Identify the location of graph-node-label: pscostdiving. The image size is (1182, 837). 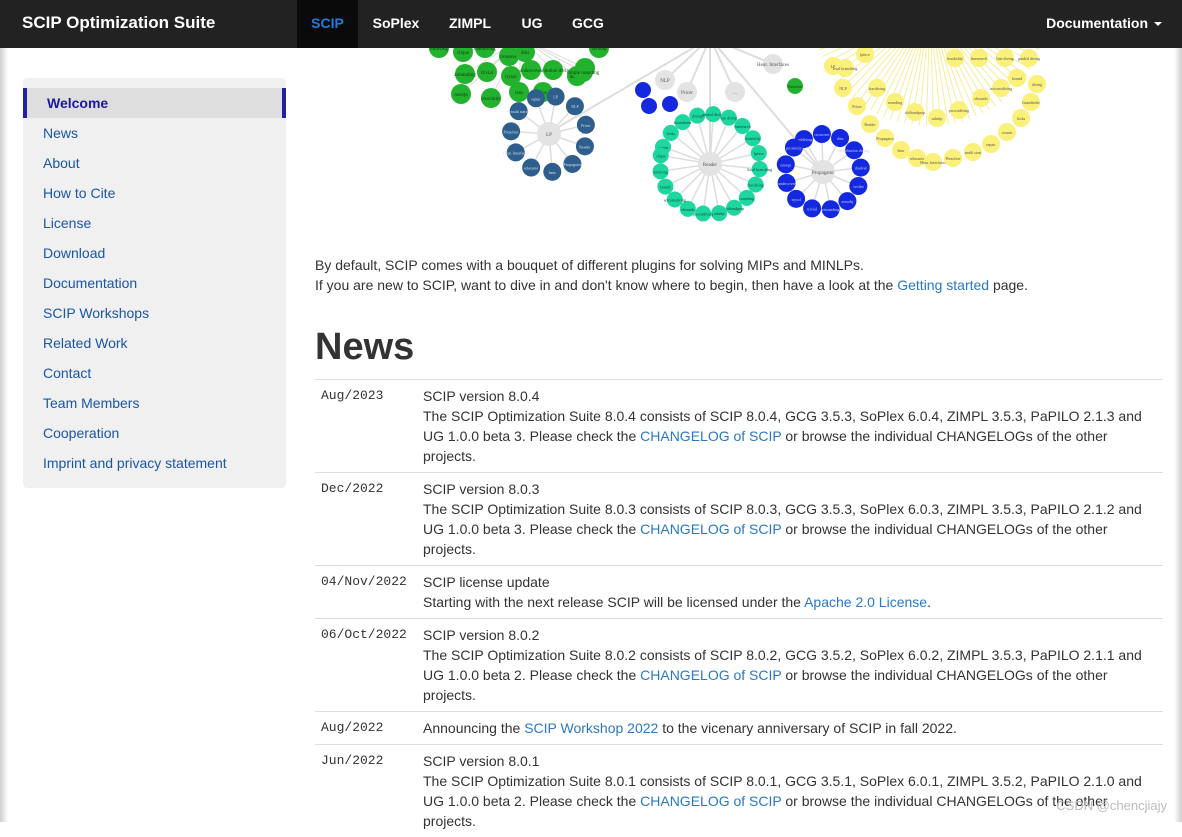
(959, 110).